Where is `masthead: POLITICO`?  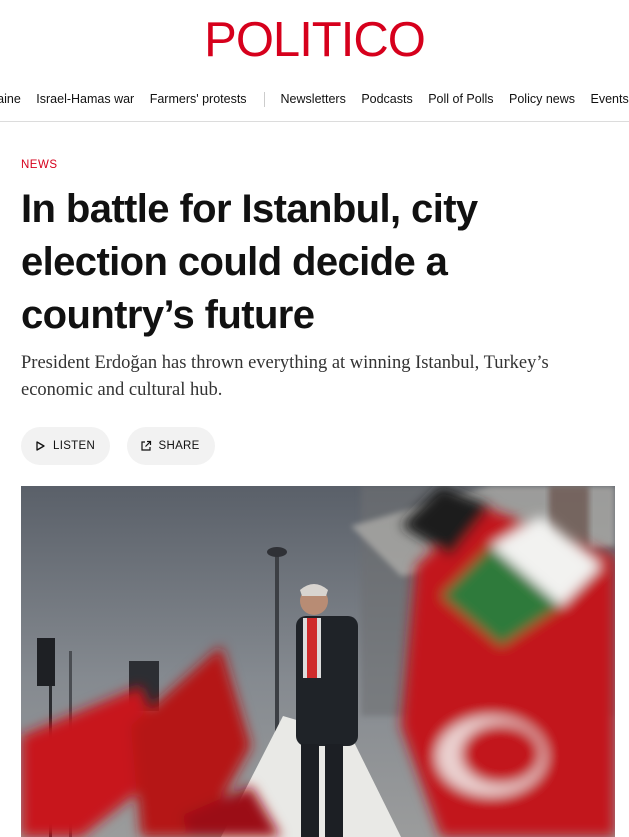
masthead: POLITICO is located at coordinates (314, 40).